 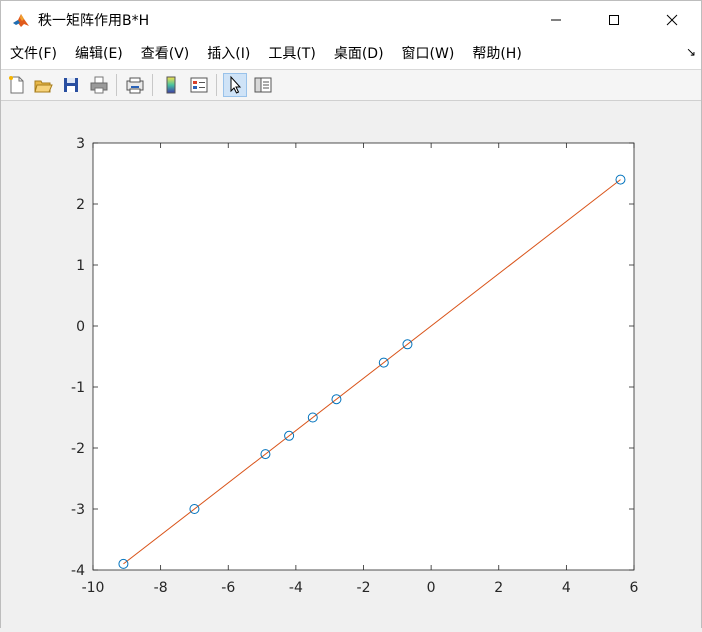 I want to click on x-tick-label: 6, so click(x=634, y=588).